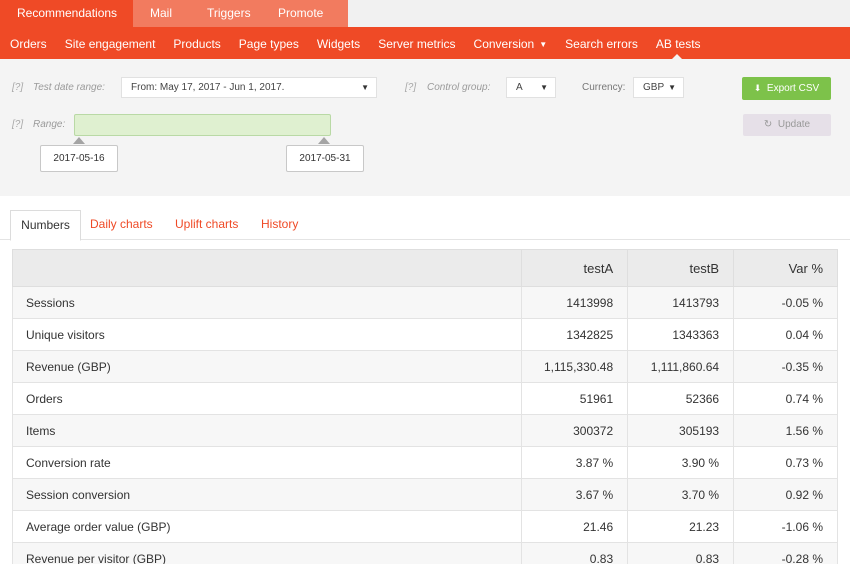  I want to click on testb-value-cell: 21.23, so click(681, 526).